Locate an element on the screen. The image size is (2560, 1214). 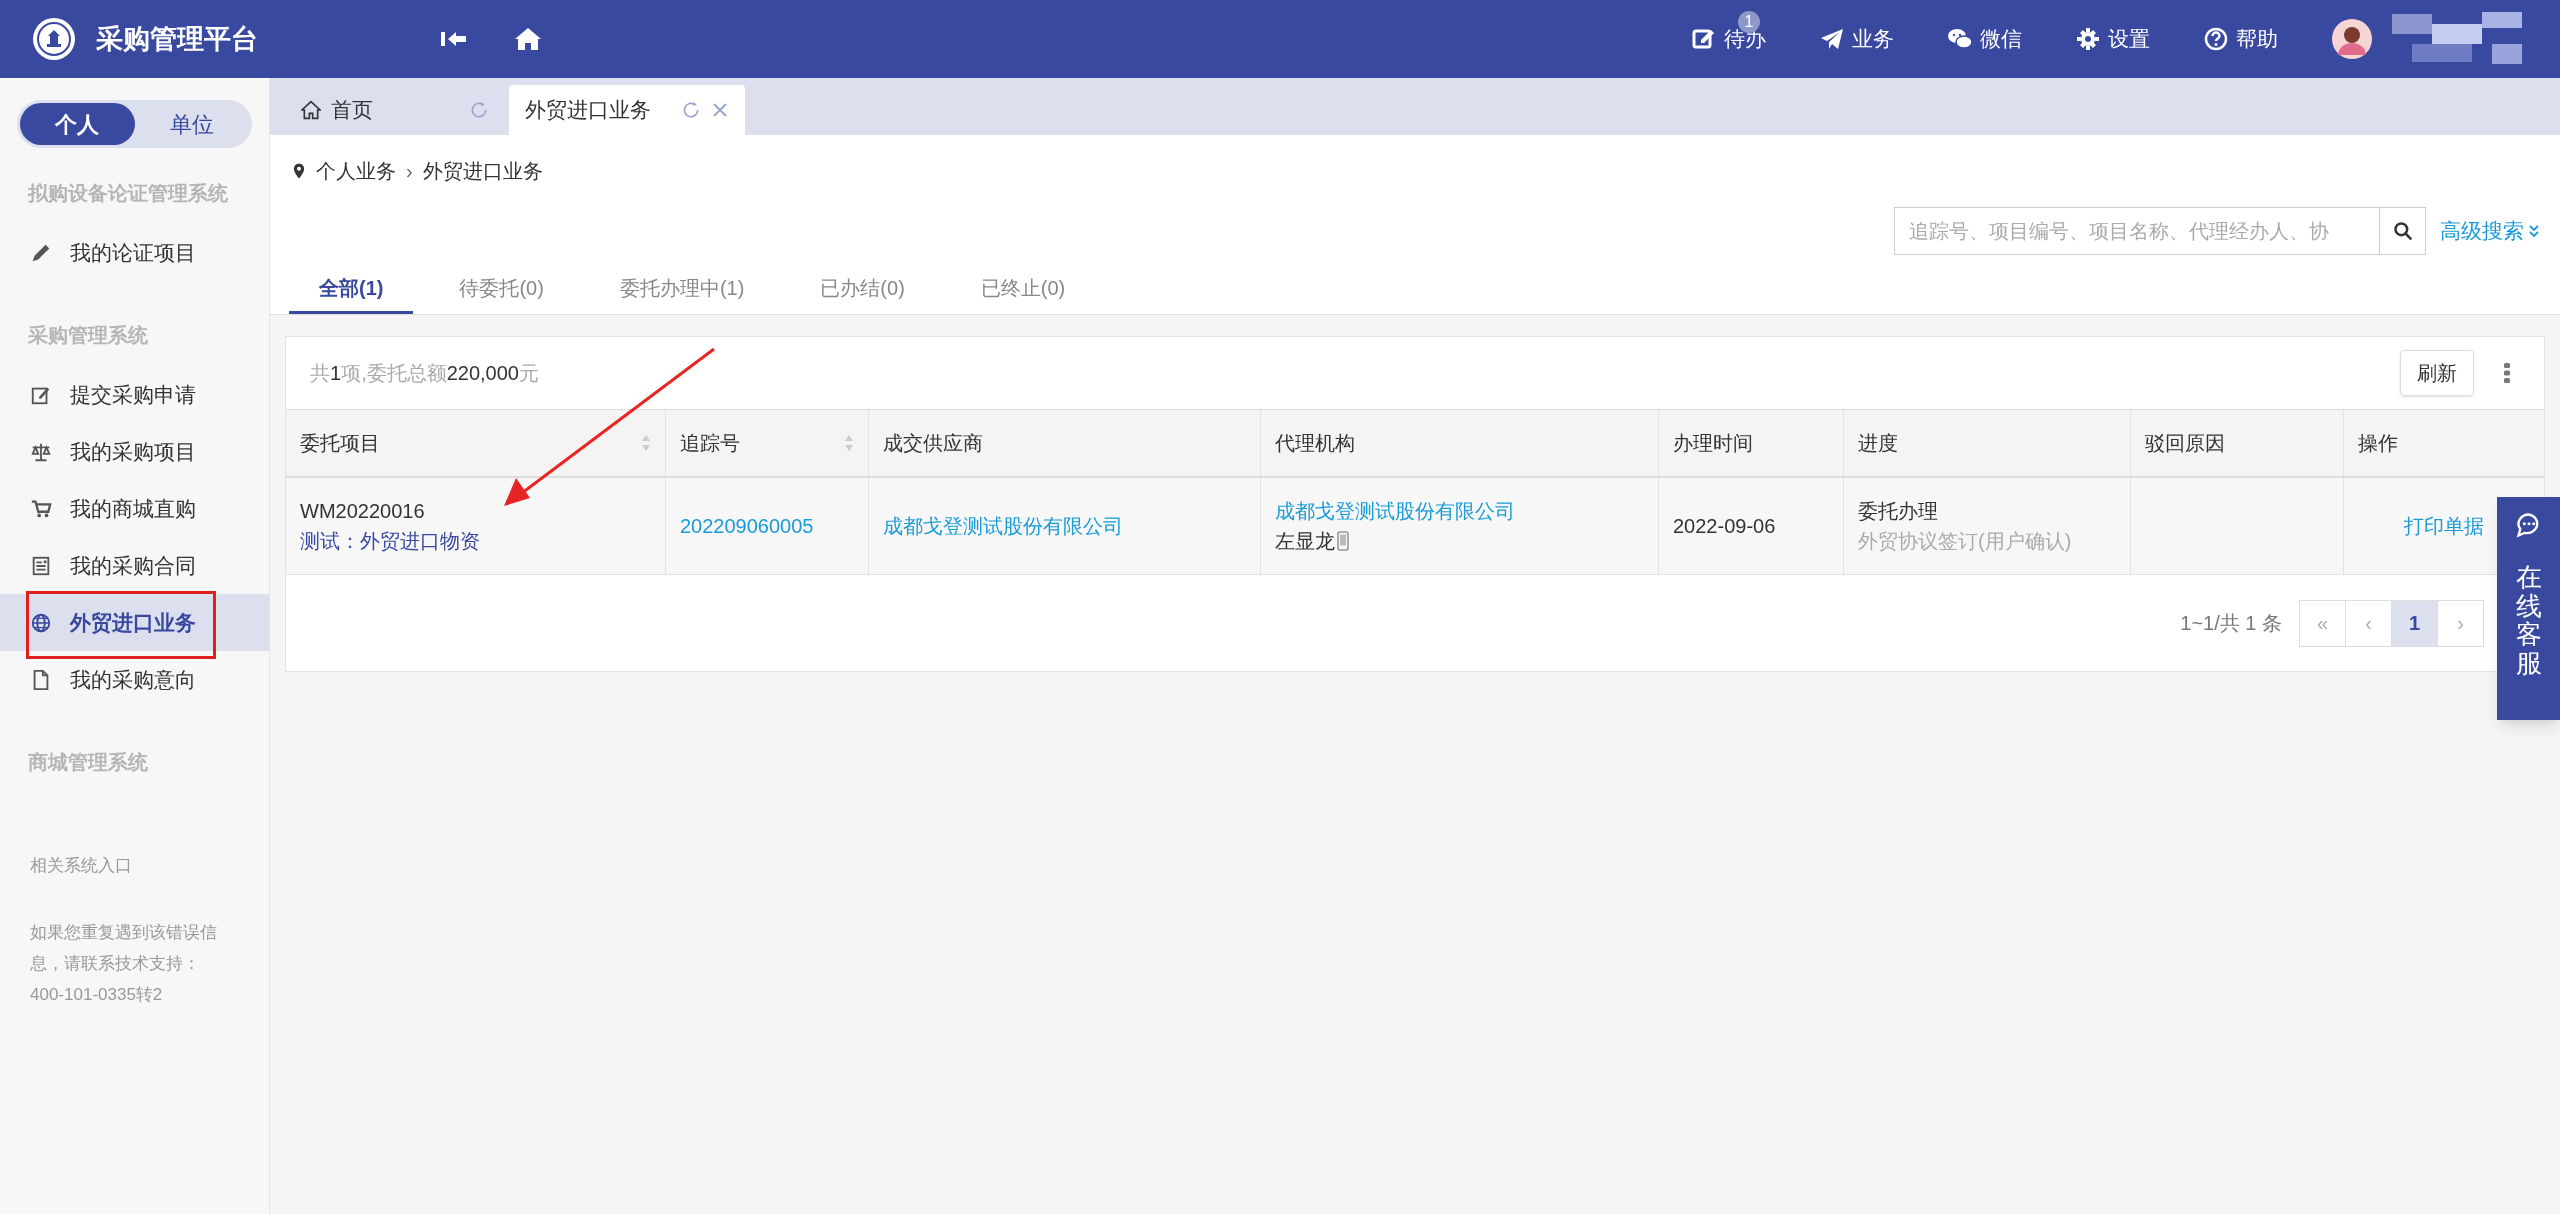
location-pin-icon is located at coordinates (299, 171).